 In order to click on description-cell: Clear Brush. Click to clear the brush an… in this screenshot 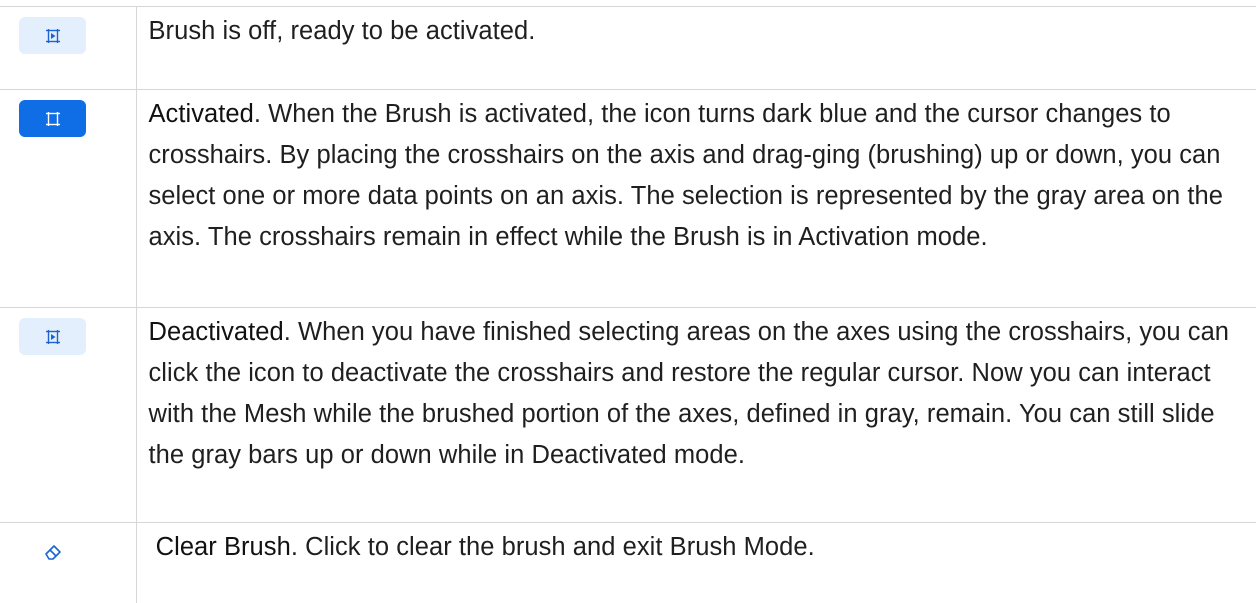, I will do `click(695, 562)`.